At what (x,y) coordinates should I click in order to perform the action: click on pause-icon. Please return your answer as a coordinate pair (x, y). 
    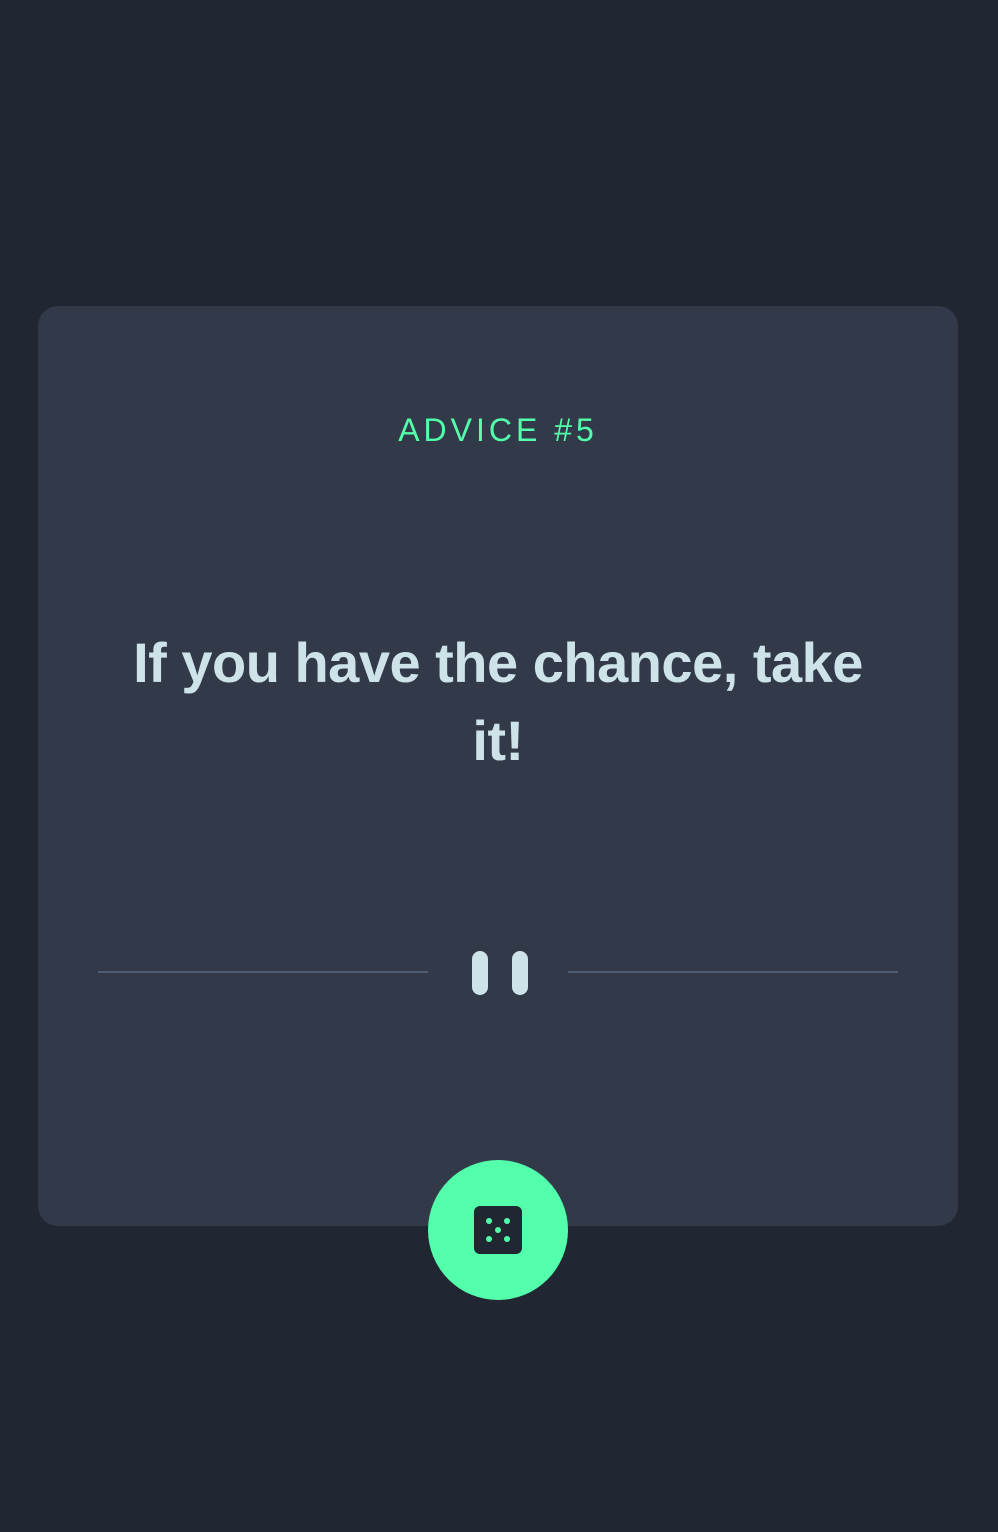
    Looking at the image, I should click on (500, 973).